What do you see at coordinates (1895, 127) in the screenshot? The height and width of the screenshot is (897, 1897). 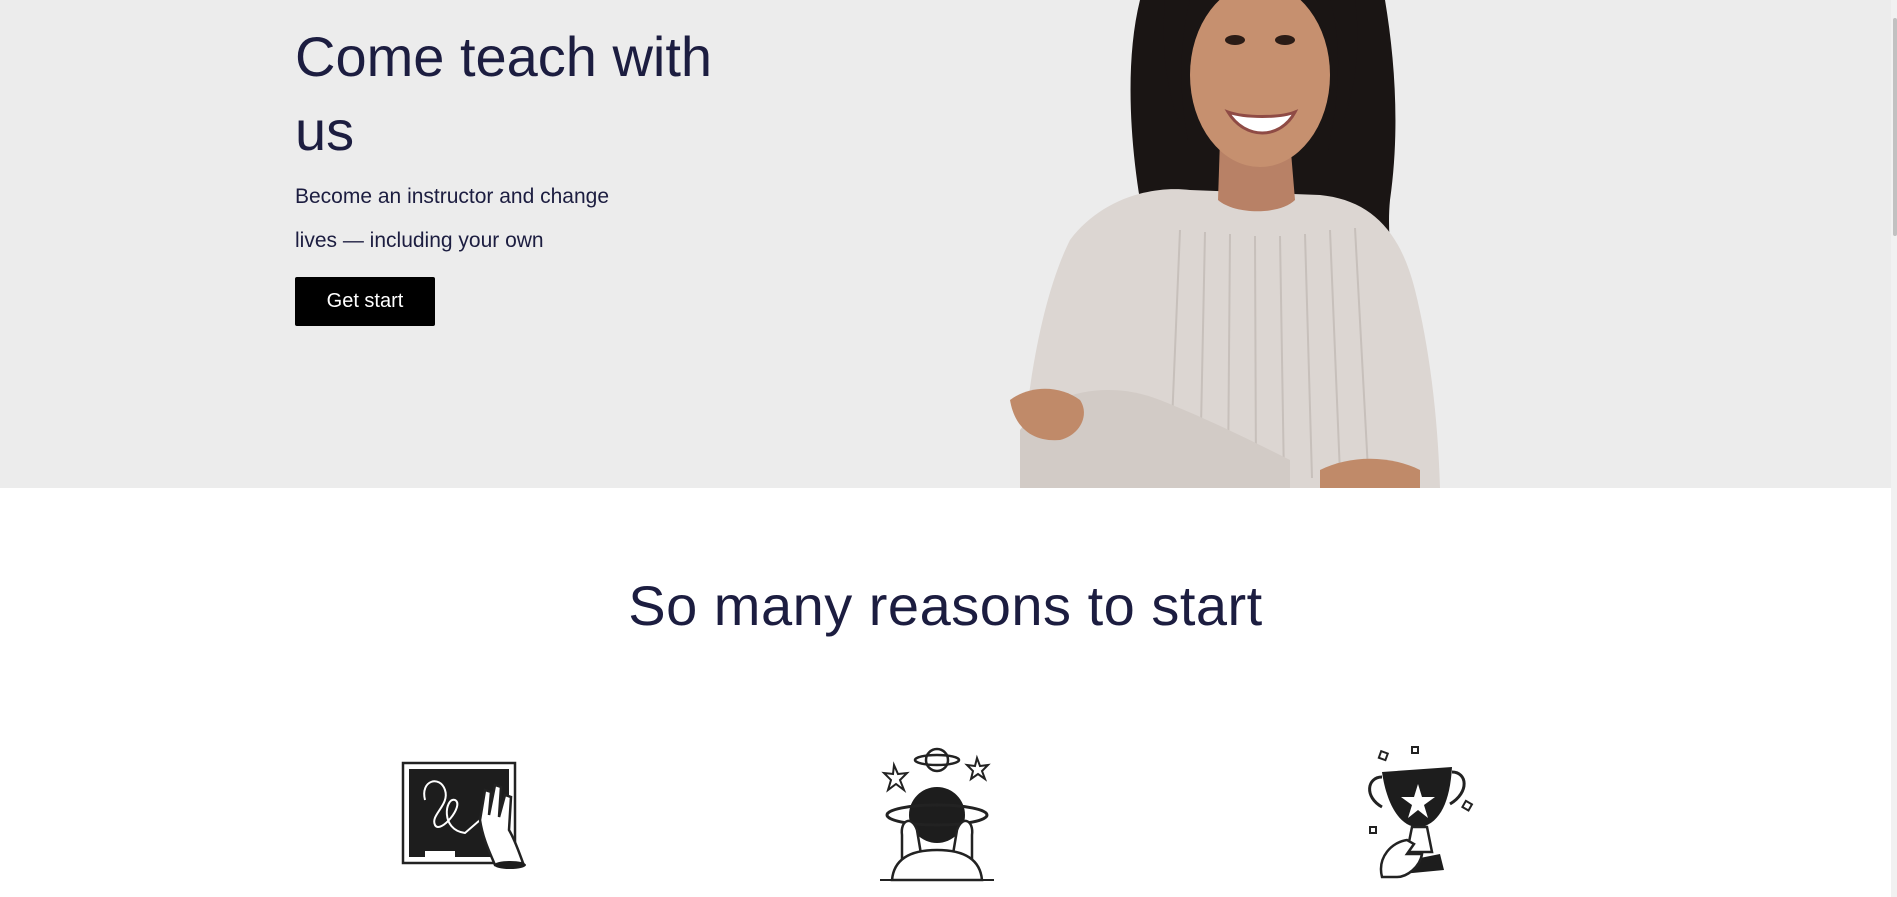 I see `page-scrollbar-thumb` at bounding box center [1895, 127].